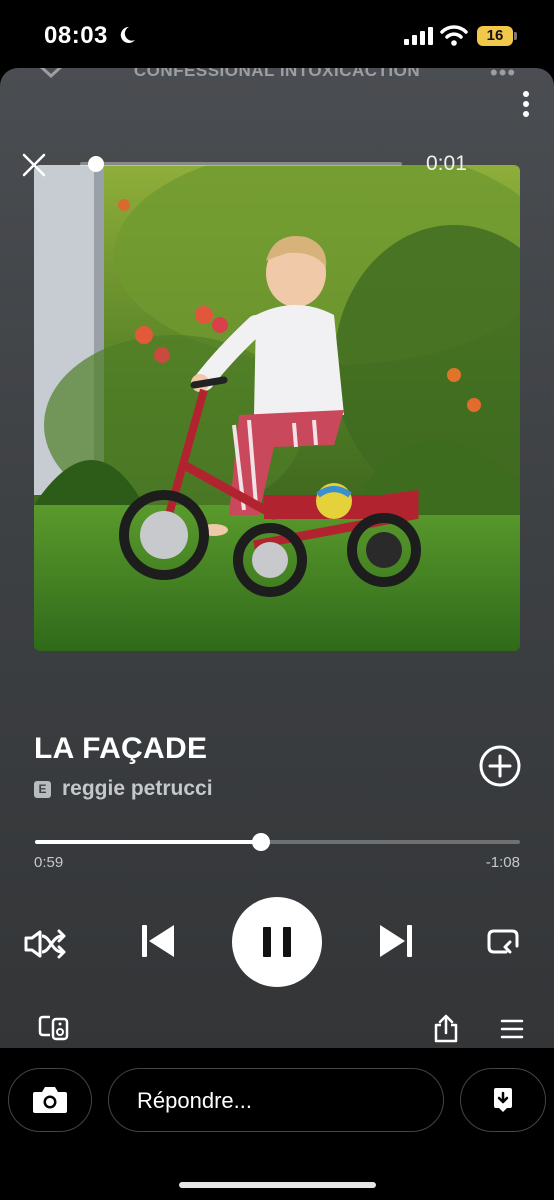 This screenshot has width=554, height=1200. Describe the element at coordinates (446, 163) in the screenshot. I see `video-time: 0:01` at that location.